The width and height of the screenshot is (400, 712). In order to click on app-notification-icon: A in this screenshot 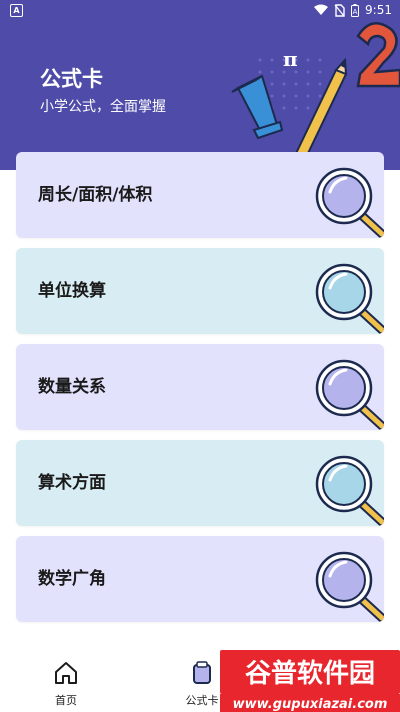, I will do `click(16, 10)`.